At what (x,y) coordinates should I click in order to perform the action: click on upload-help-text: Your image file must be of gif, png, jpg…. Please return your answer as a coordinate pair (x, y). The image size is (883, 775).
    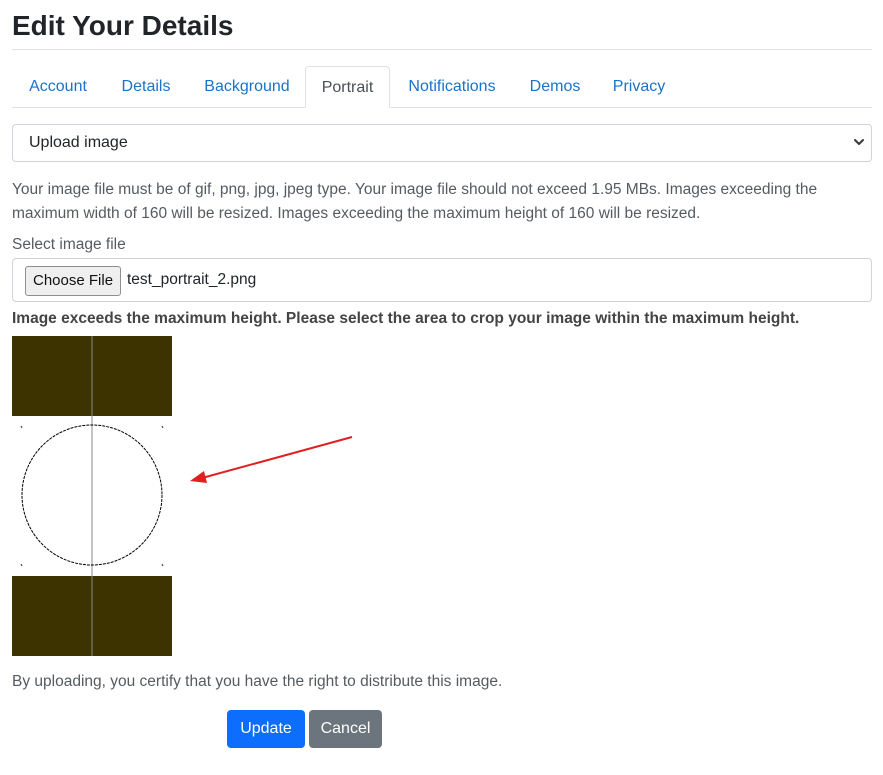
    Looking at the image, I should click on (415, 201).